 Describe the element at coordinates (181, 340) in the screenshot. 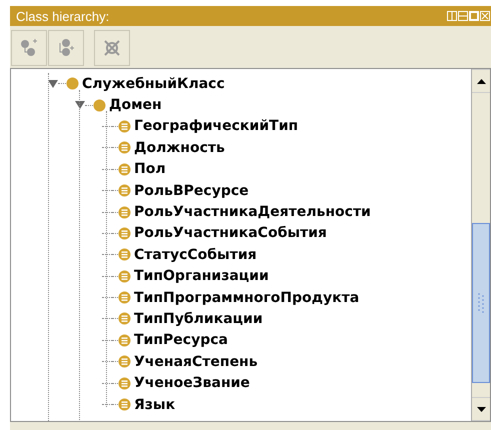

I see `class-label: ТипРесурса` at that location.